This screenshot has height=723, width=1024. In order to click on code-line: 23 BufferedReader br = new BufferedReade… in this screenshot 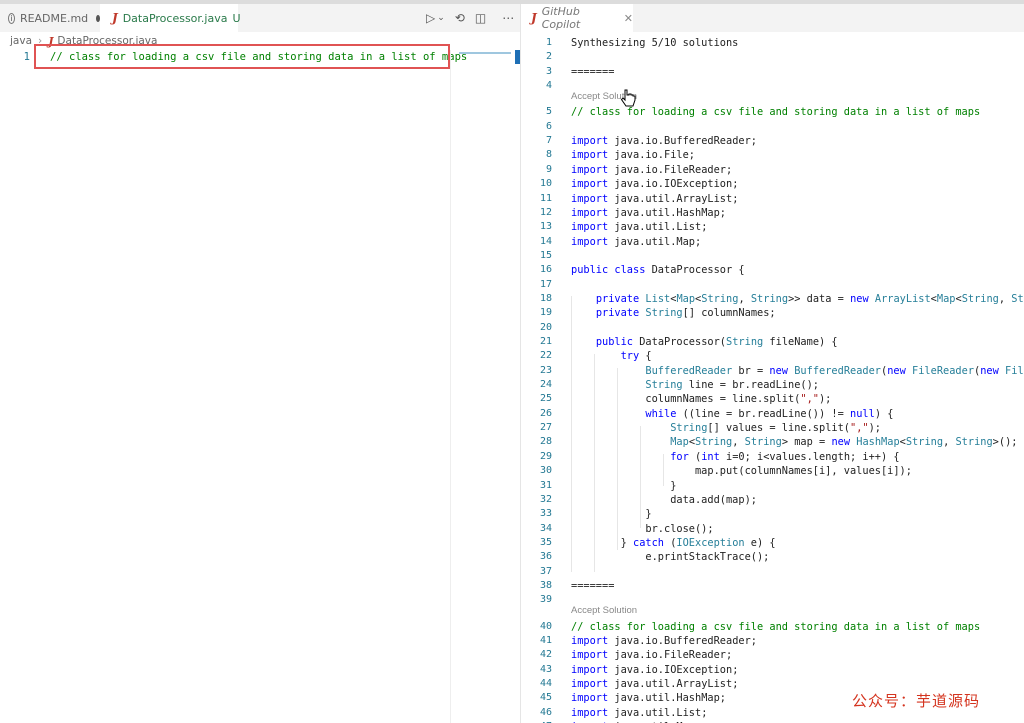, I will do `click(772, 371)`.